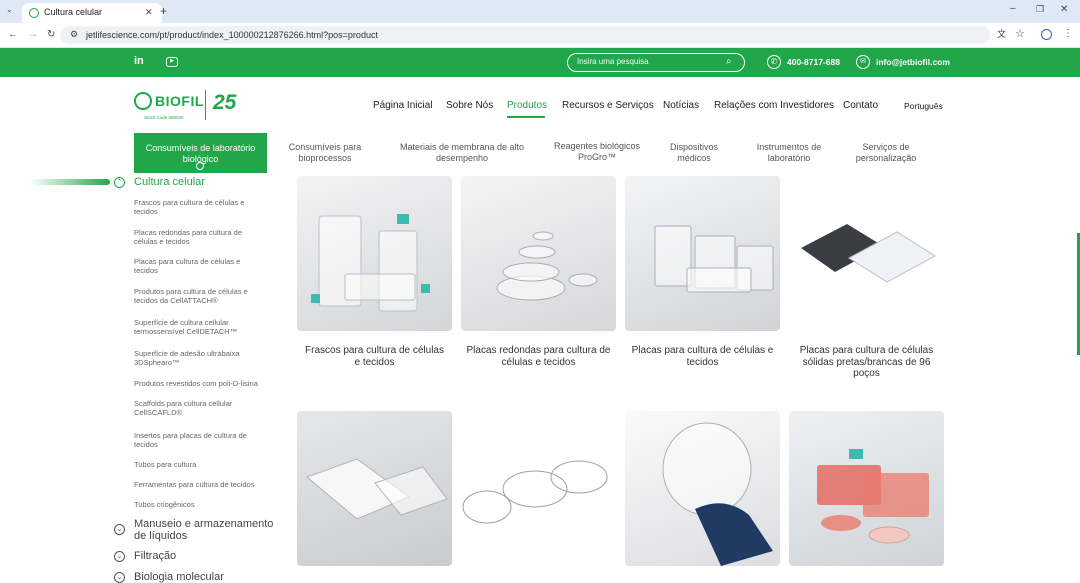  What do you see at coordinates (179, 101) in the screenshot?
I see `logo-text: BIOFIL` at bounding box center [179, 101].